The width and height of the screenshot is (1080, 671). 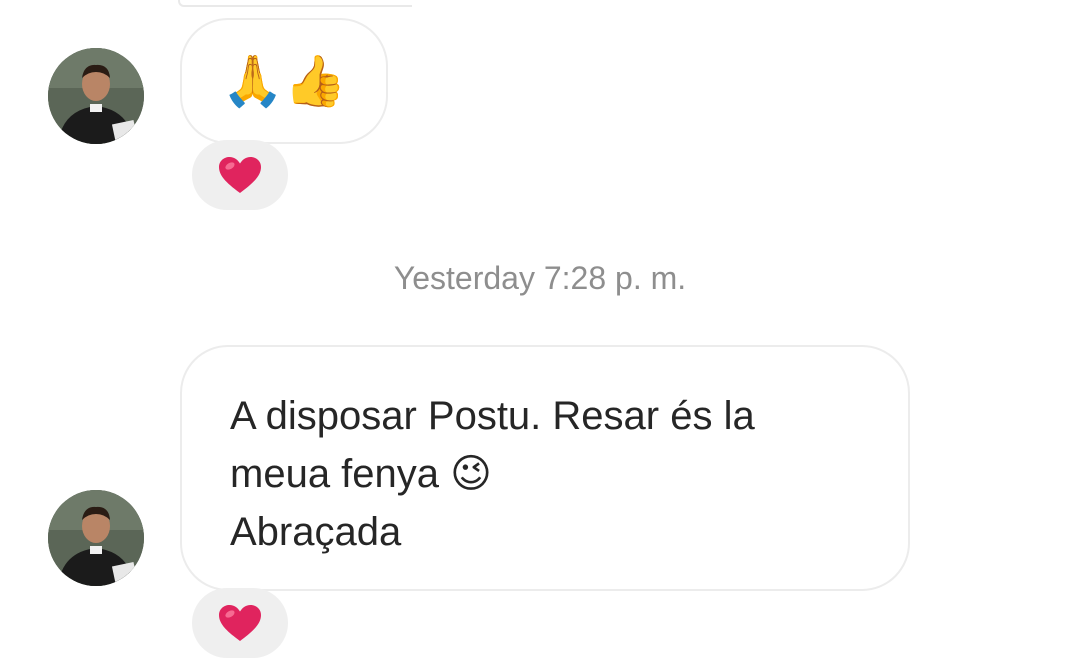 I want to click on wink-emoji: 😉, so click(x=471, y=474).